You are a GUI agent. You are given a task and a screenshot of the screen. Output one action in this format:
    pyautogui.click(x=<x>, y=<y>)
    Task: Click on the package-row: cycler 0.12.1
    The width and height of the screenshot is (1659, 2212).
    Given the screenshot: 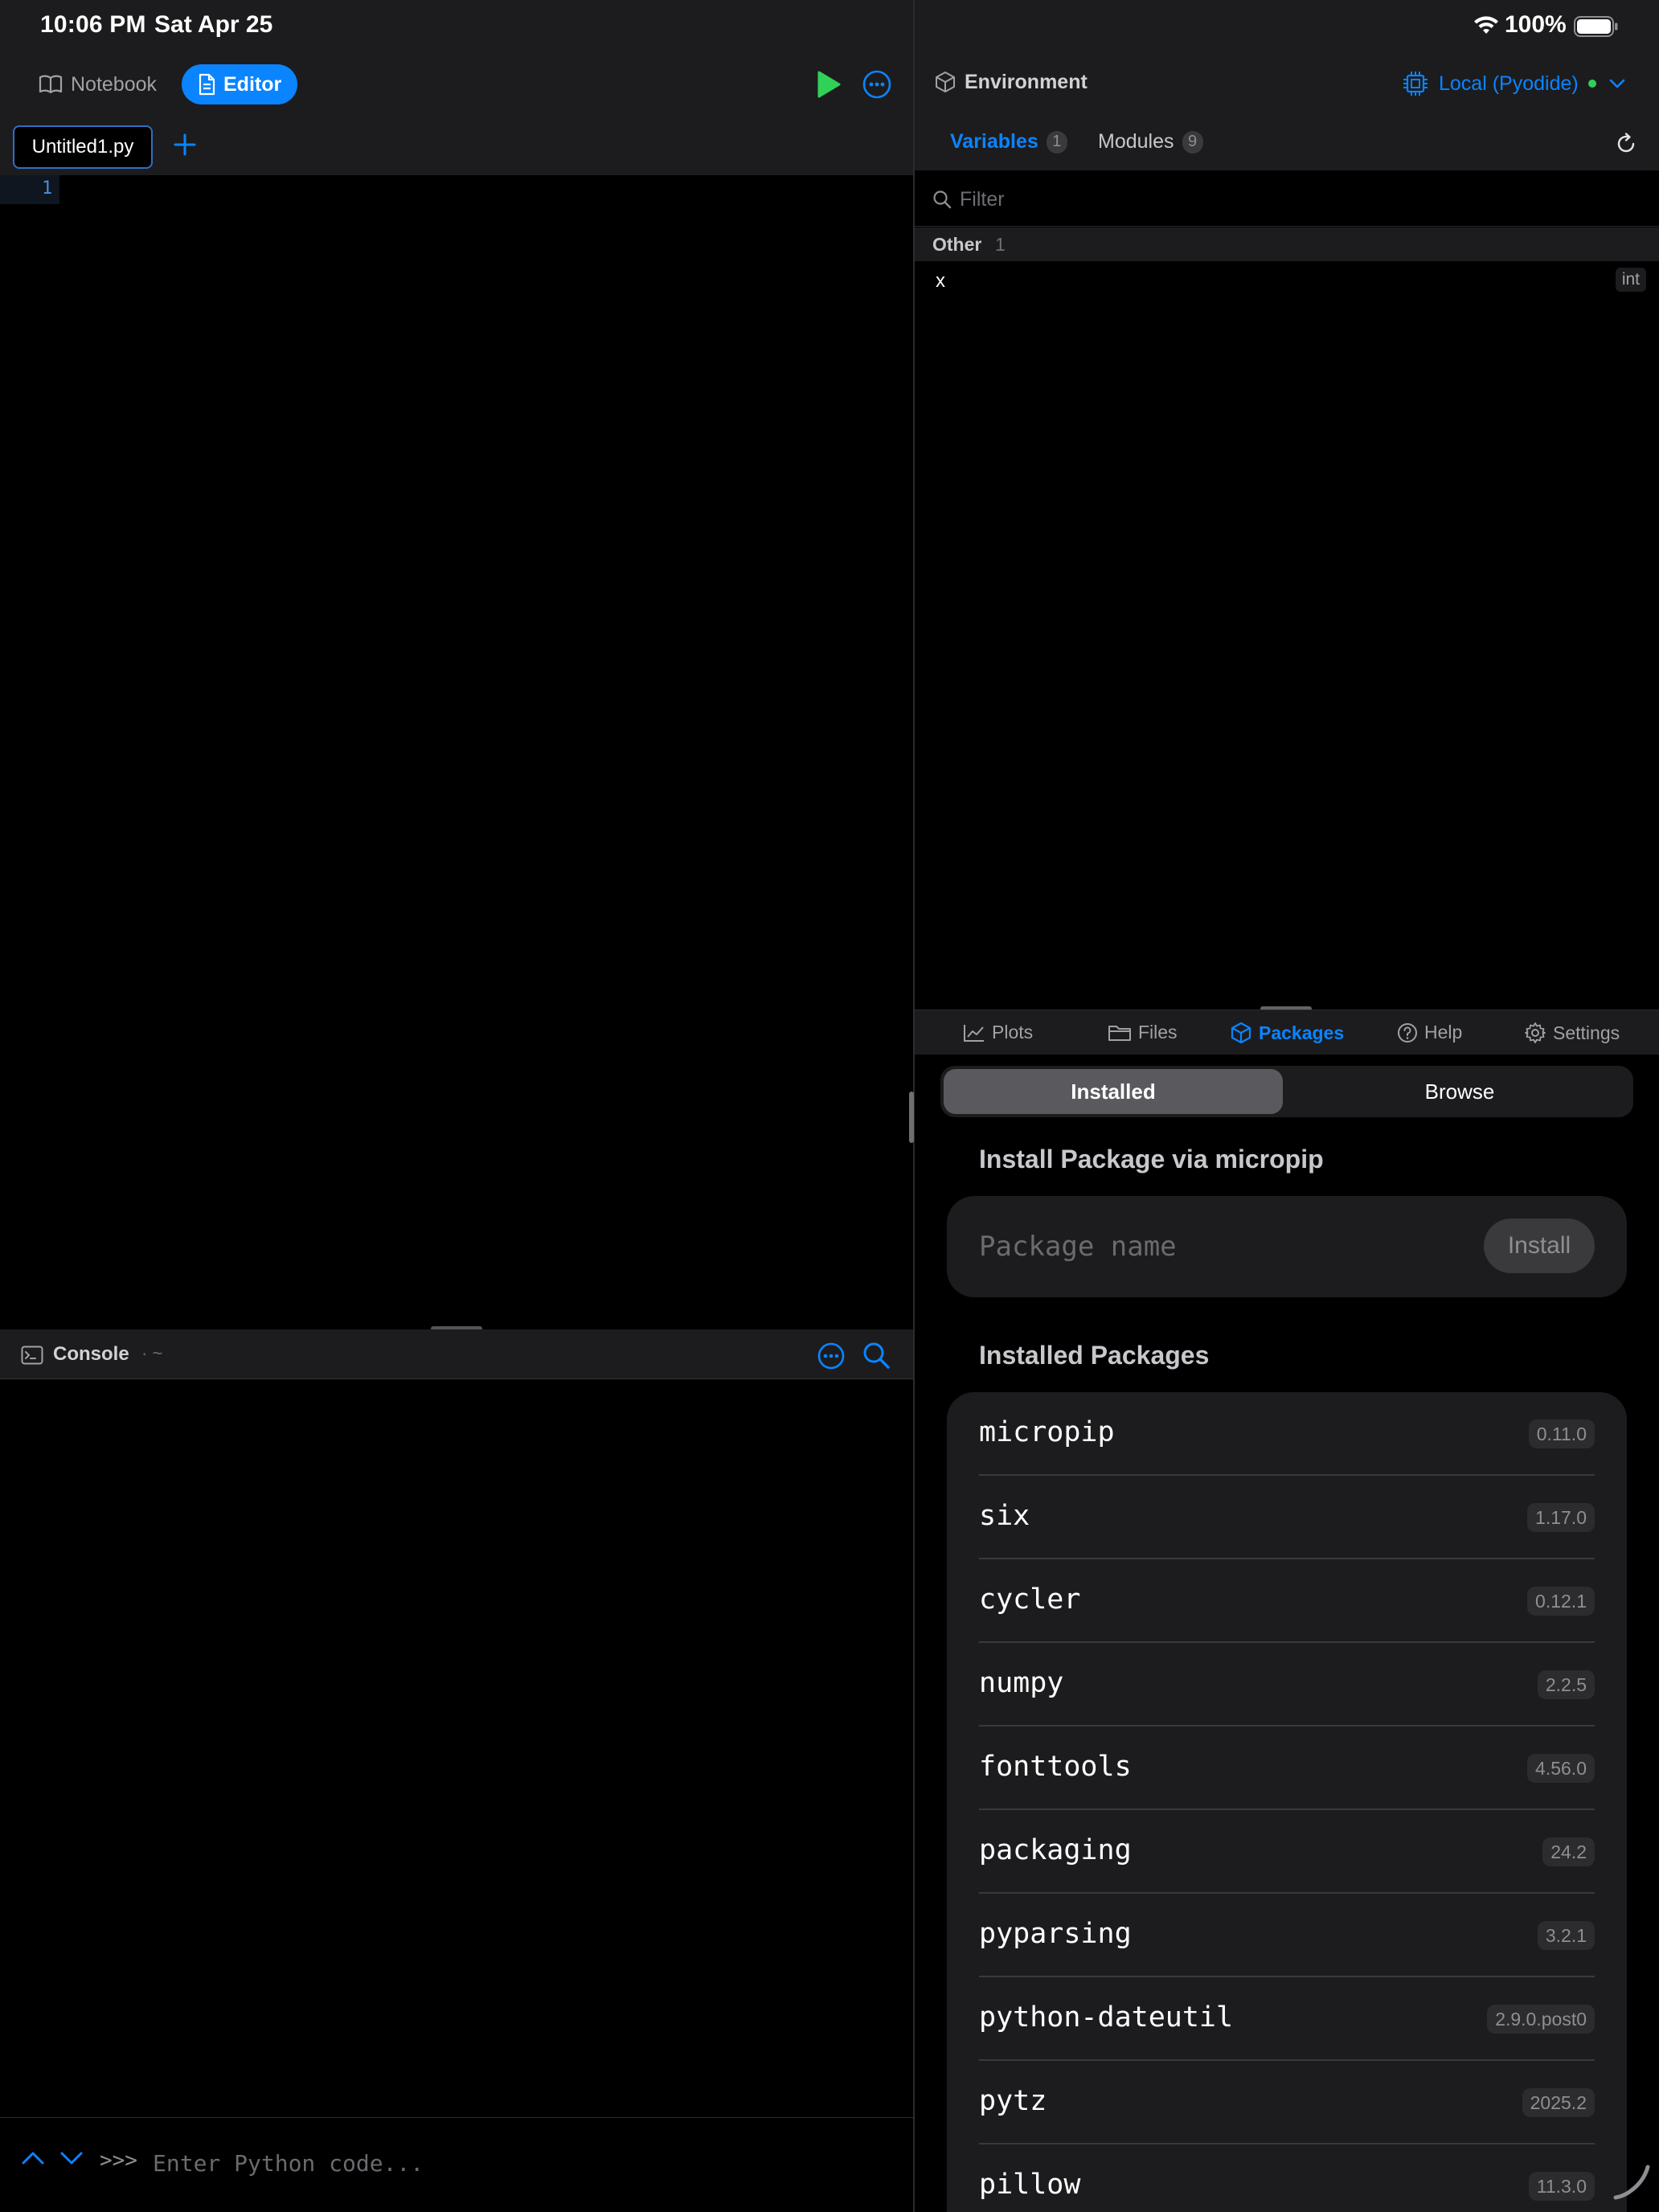 What is the action you would take?
    pyautogui.click(x=1287, y=1601)
    